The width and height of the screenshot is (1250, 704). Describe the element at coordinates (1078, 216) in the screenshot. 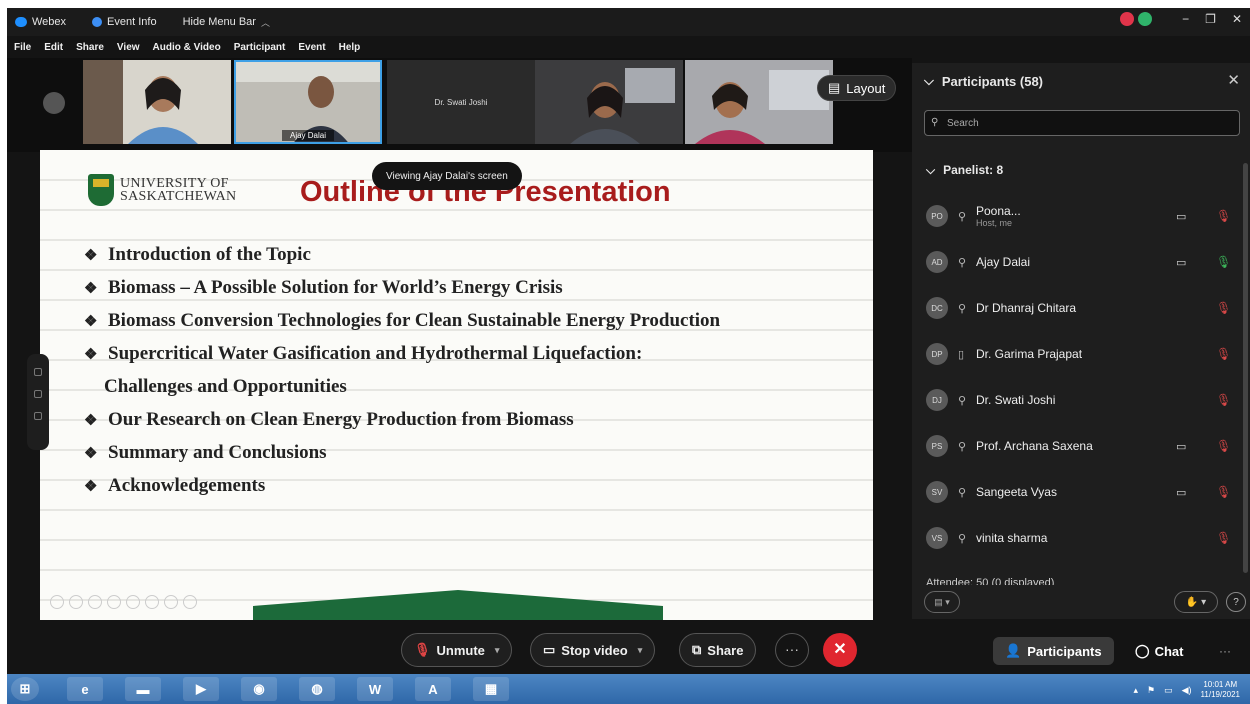

I see `panelist-row: PO ⚲ Poona... Host, me ▭ 🎙` at that location.